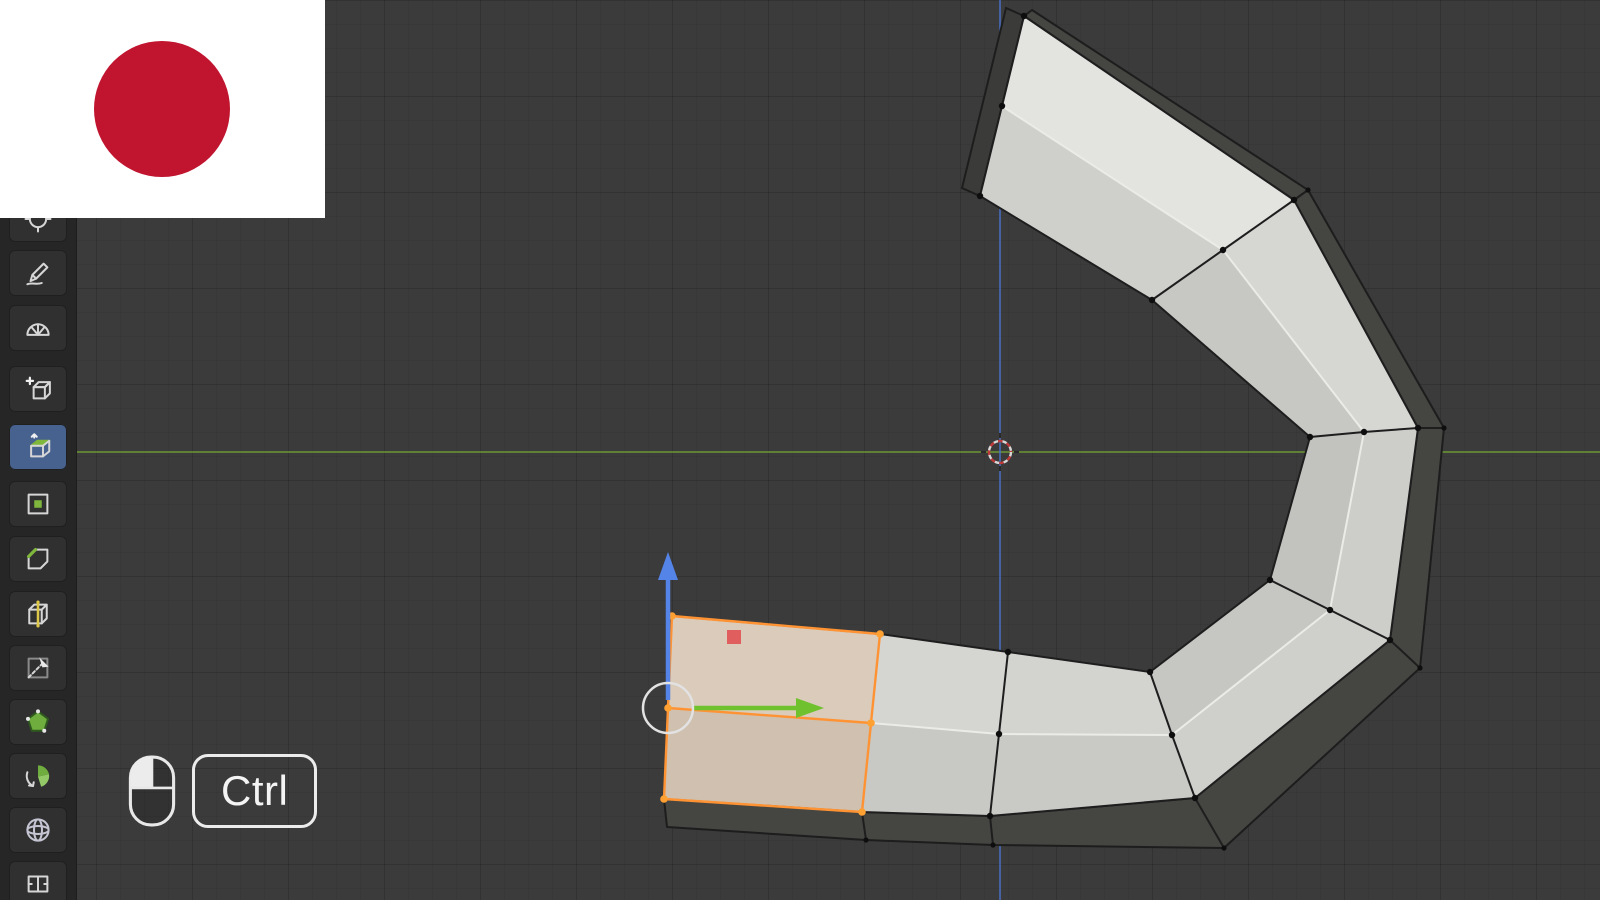 This screenshot has height=900, width=1600. I want to click on tool-add-cube, so click(38, 389).